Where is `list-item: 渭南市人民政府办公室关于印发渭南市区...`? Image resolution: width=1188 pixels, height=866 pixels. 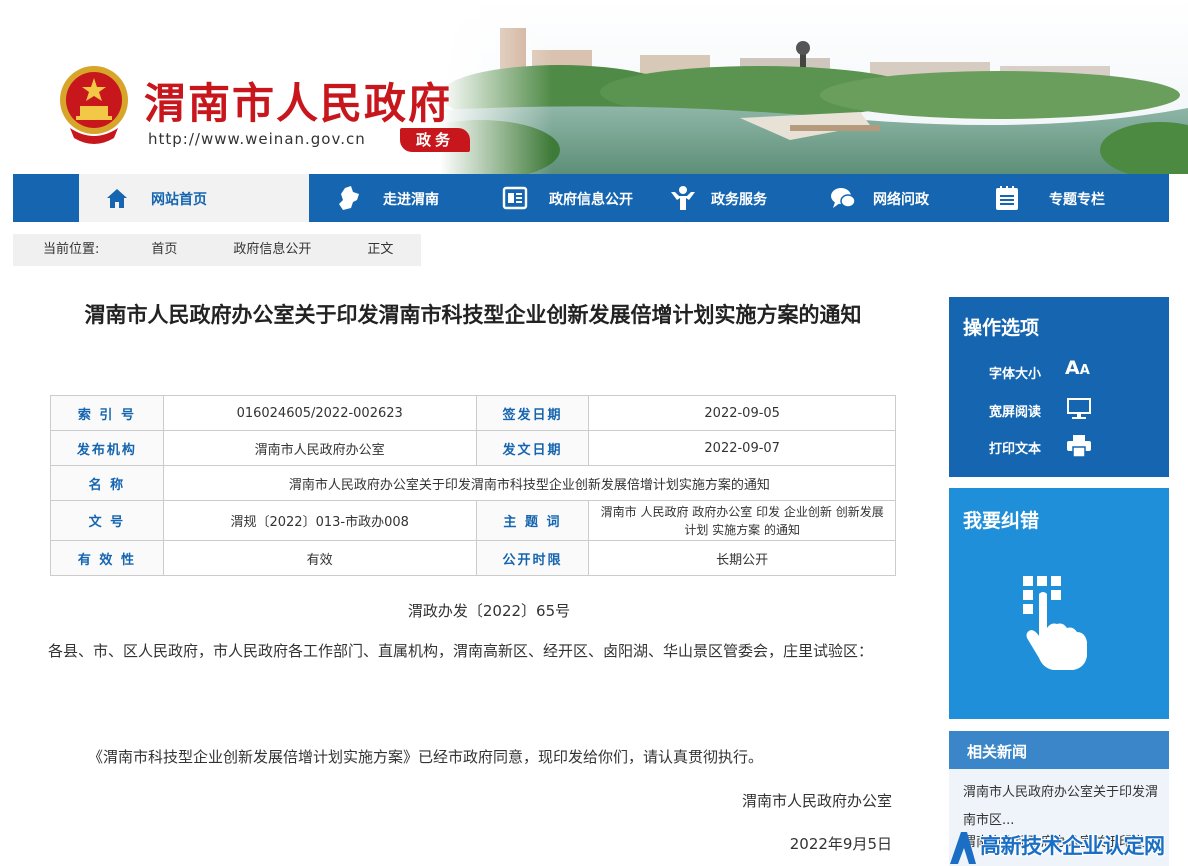 list-item: 渭南市人民政府办公室关于印发渭南市区... is located at coordinates (1063, 807).